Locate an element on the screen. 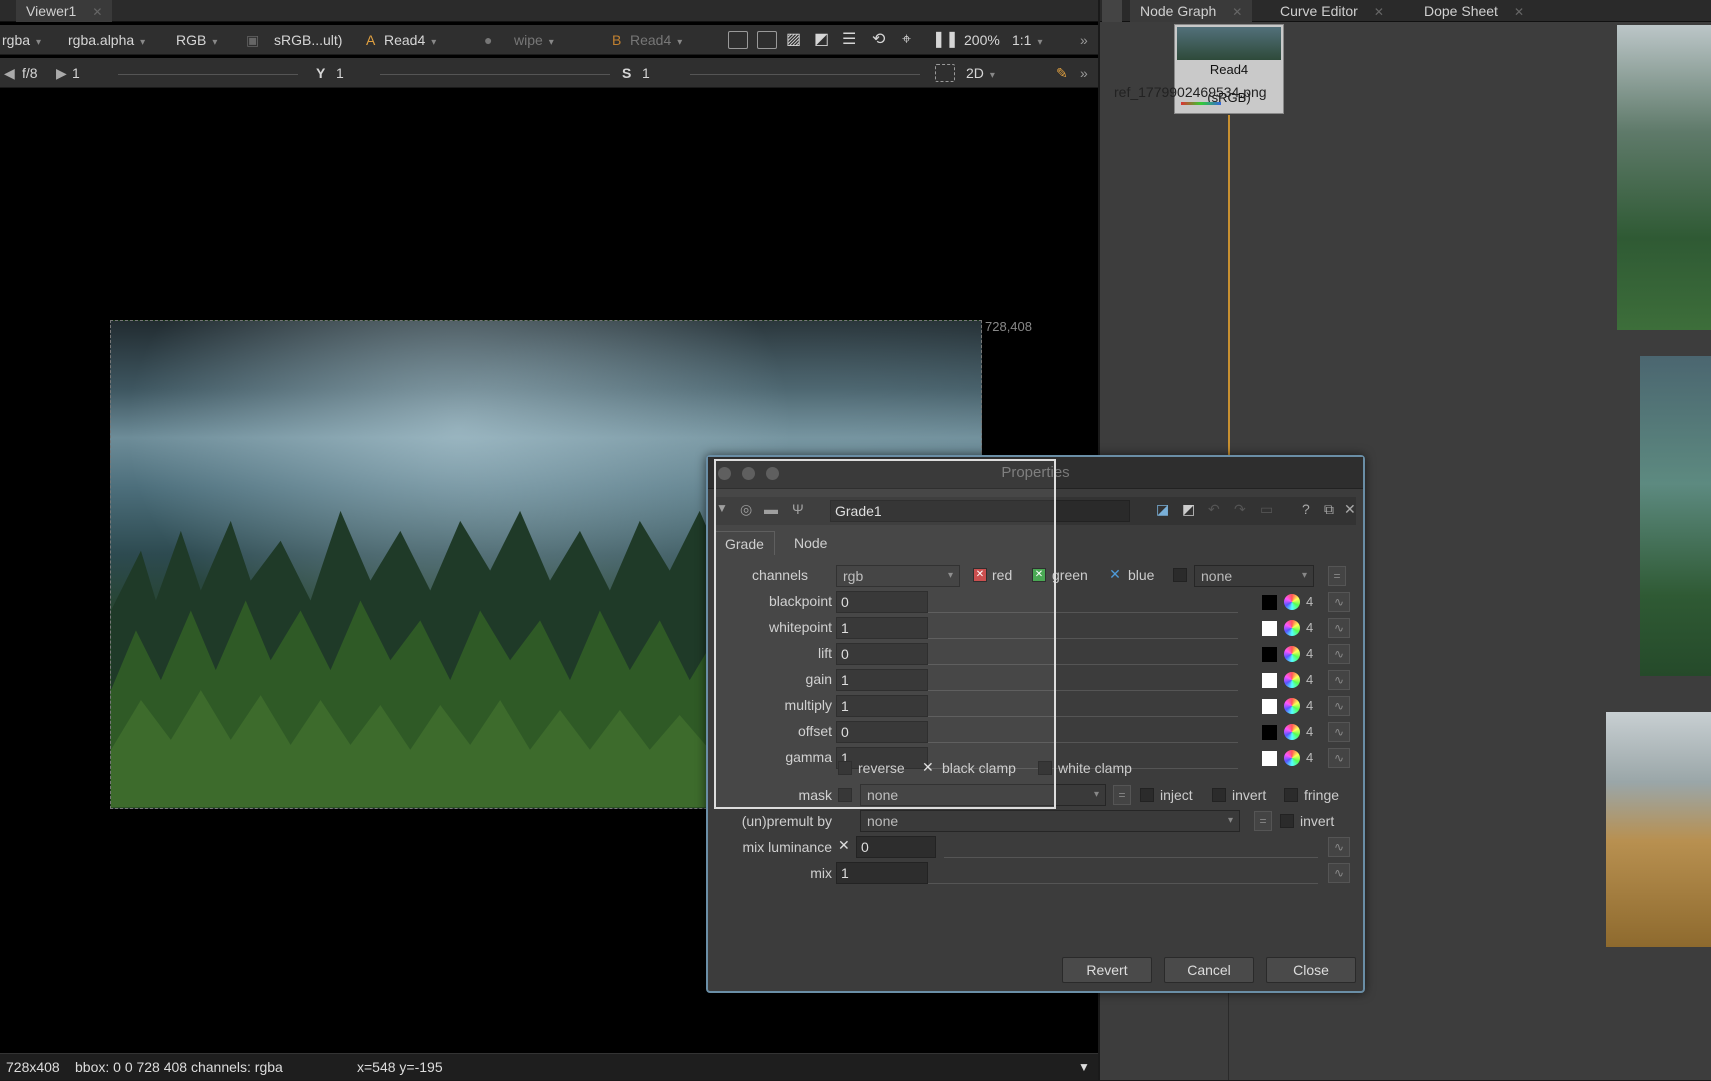  inject-checkbox is located at coordinates (1147, 795).